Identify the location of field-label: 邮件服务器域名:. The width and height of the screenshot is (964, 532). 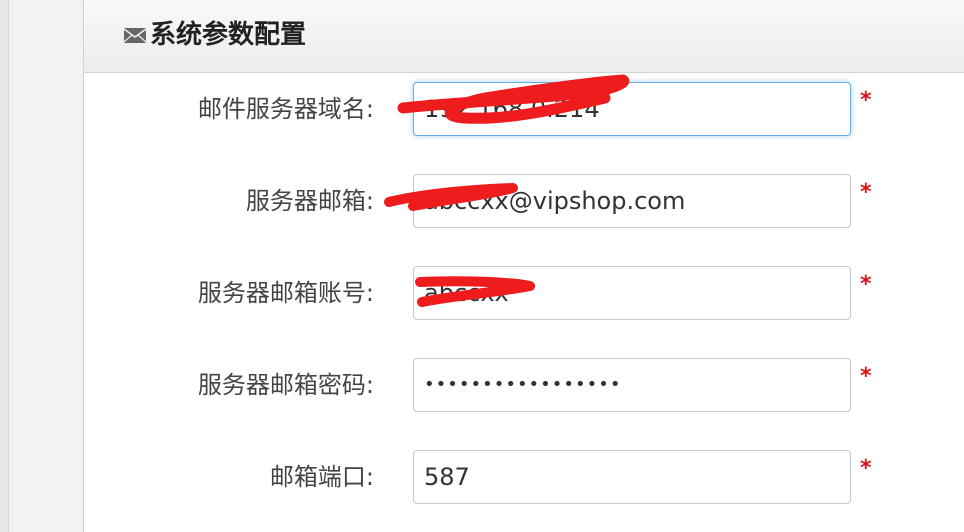
(285, 109).